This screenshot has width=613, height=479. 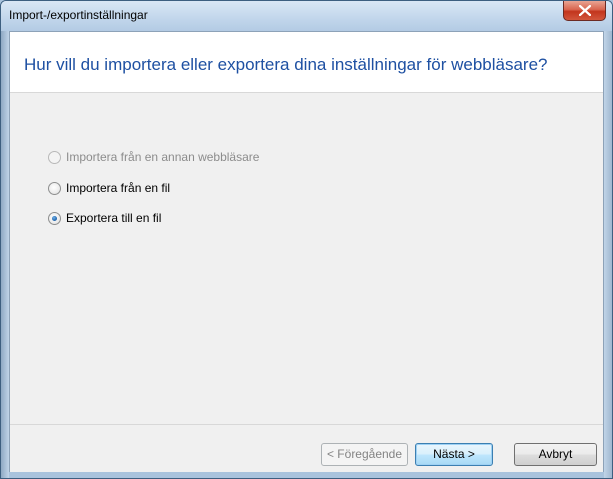 I want to click on radio-import-from-browser: Importera från en annan webbläsare, so click(x=153, y=157).